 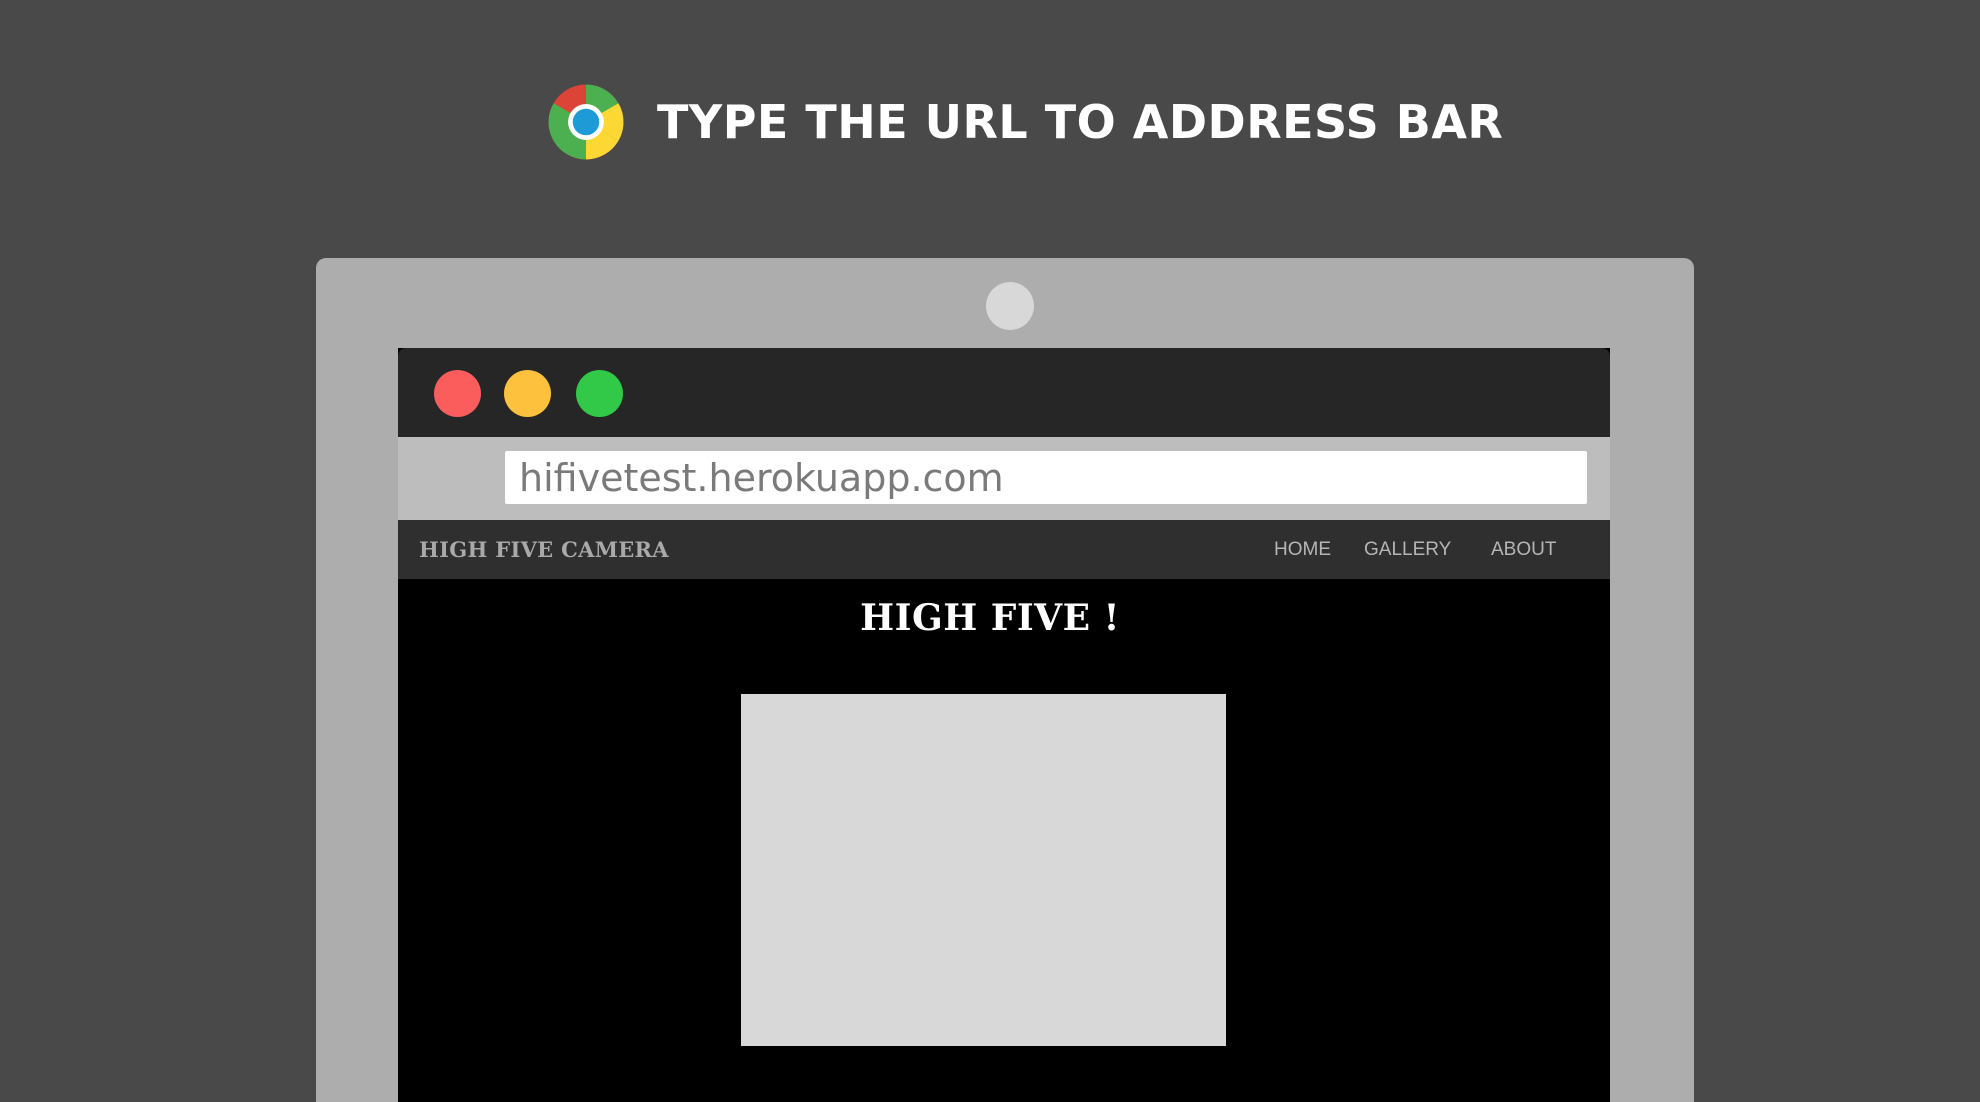 I want to click on browser-titlebar, so click(x=1004, y=392).